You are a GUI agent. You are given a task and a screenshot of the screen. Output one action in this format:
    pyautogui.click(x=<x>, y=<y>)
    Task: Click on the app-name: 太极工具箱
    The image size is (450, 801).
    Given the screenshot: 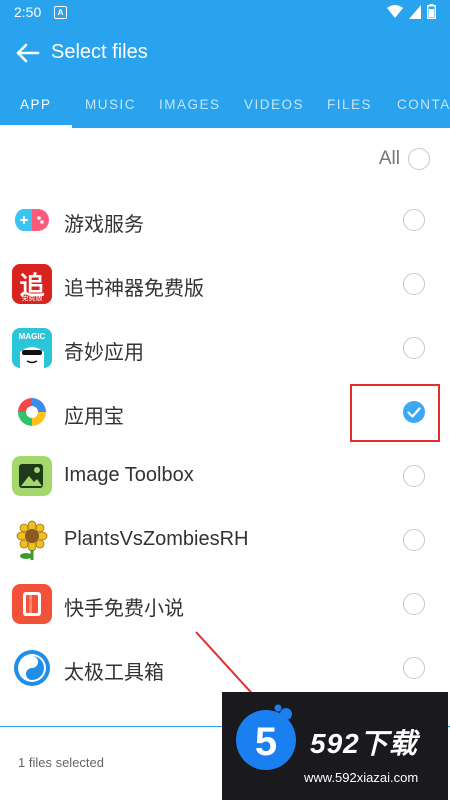 What is the action you would take?
    pyautogui.click(x=114, y=673)
    